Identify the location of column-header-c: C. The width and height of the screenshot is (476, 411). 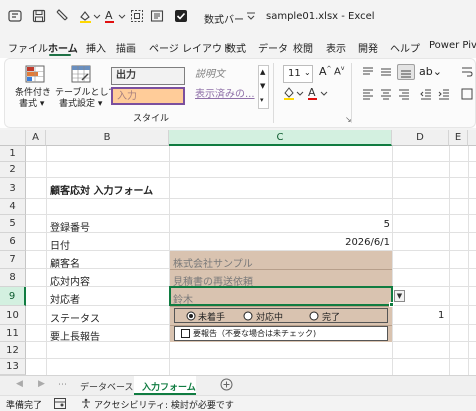
(280, 138).